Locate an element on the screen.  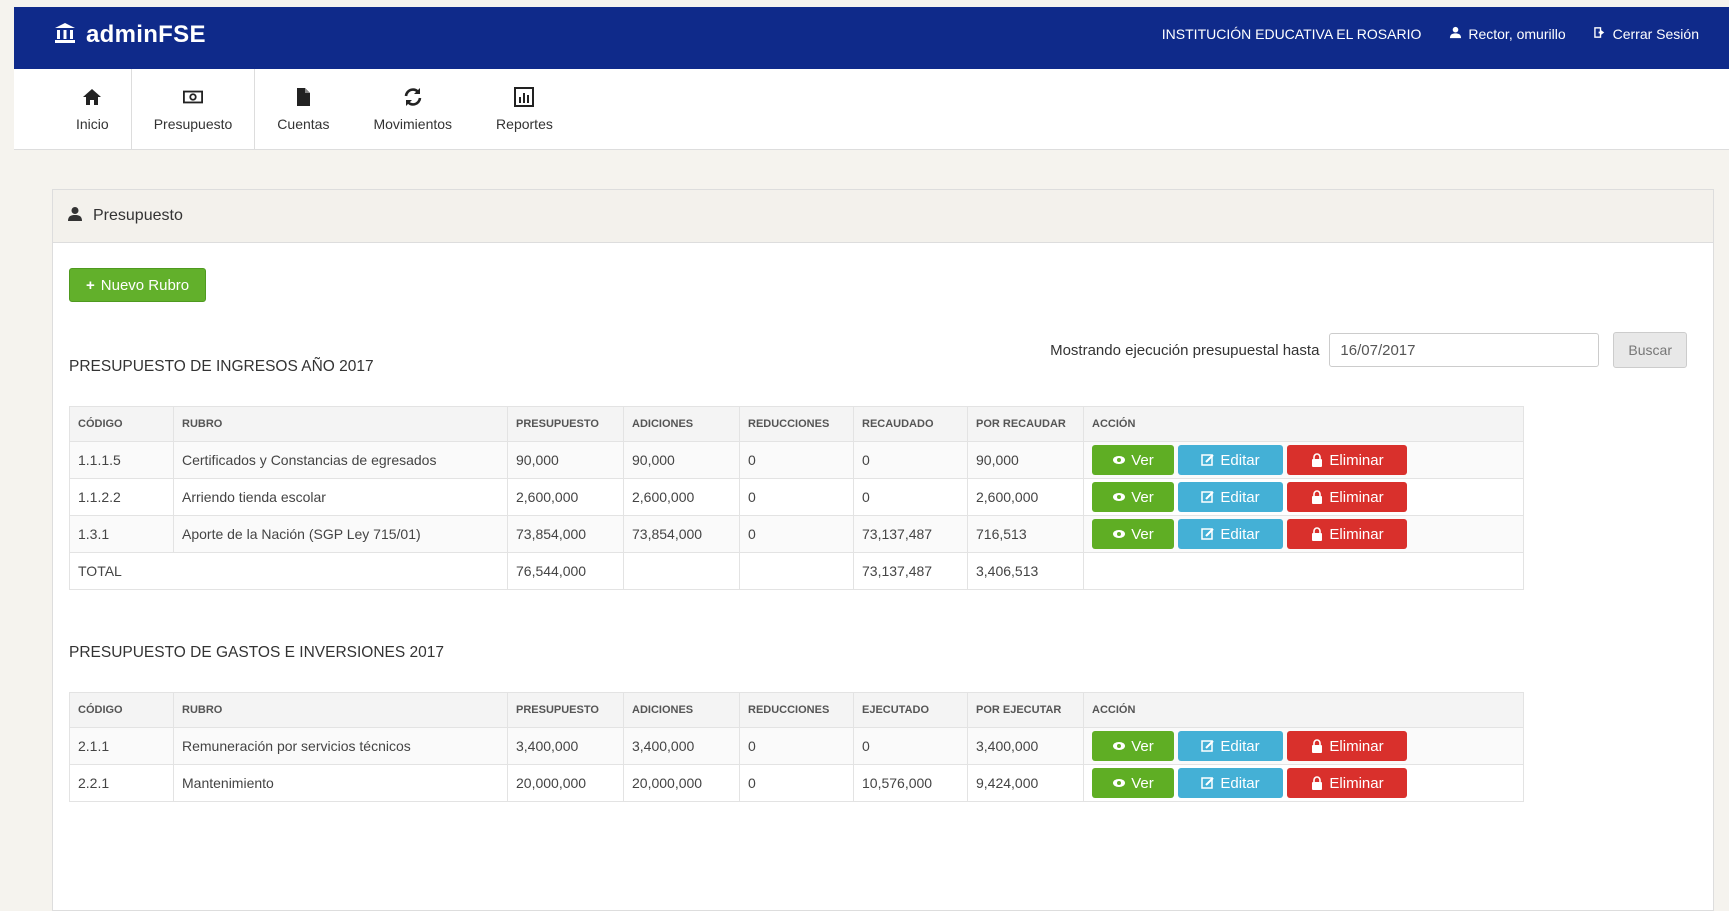
edit-icon is located at coordinates (1208, 497).